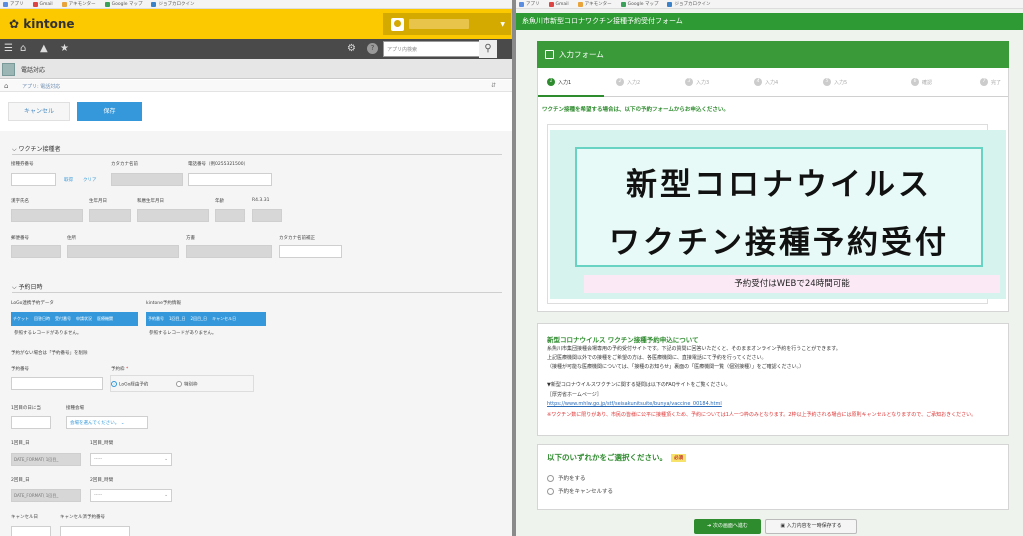 The width and height of the screenshot is (1023, 536). I want to click on field-label: 1回目_日, so click(20, 443).